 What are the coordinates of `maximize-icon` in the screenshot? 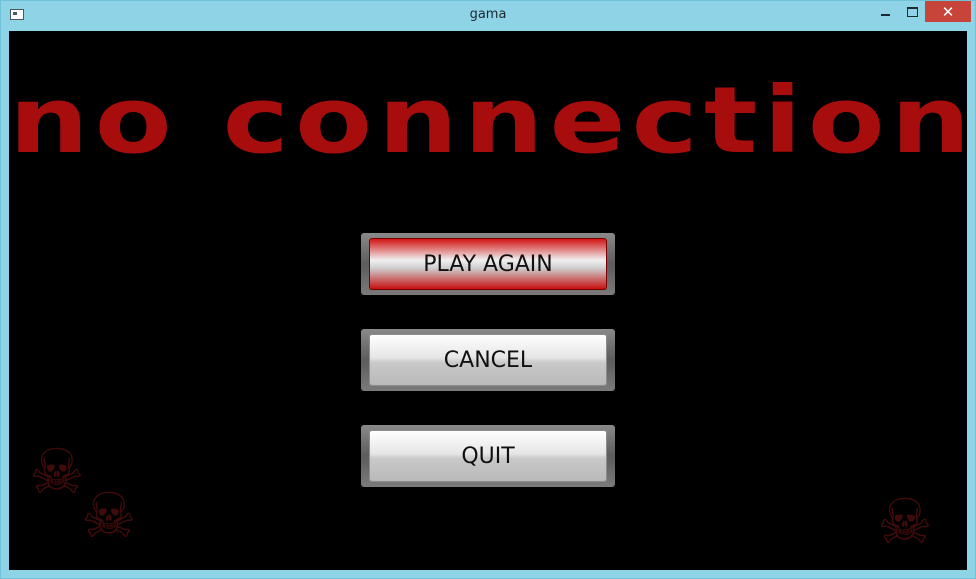 It's located at (912, 11).